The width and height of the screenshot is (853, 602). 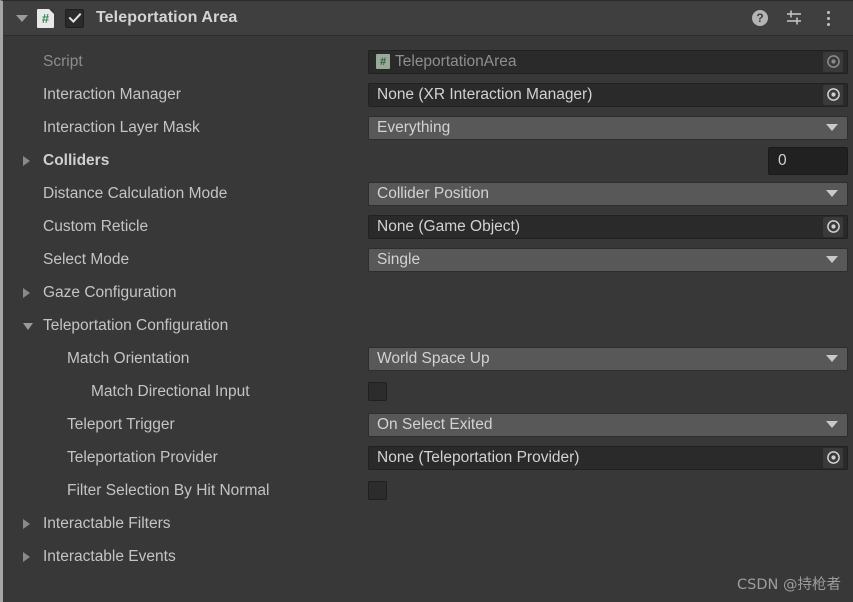 I want to click on property-label-match-orientation: Match Orientation, so click(x=128, y=358).